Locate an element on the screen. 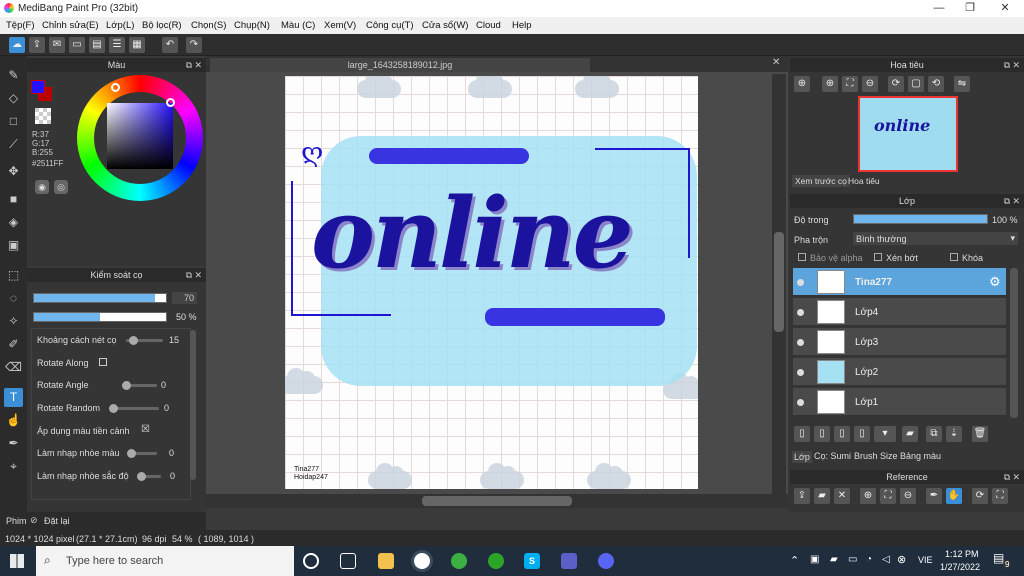 This screenshot has height=576, width=1024. new-8bit-layer-icon: ▯ is located at coordinates (862, 434).